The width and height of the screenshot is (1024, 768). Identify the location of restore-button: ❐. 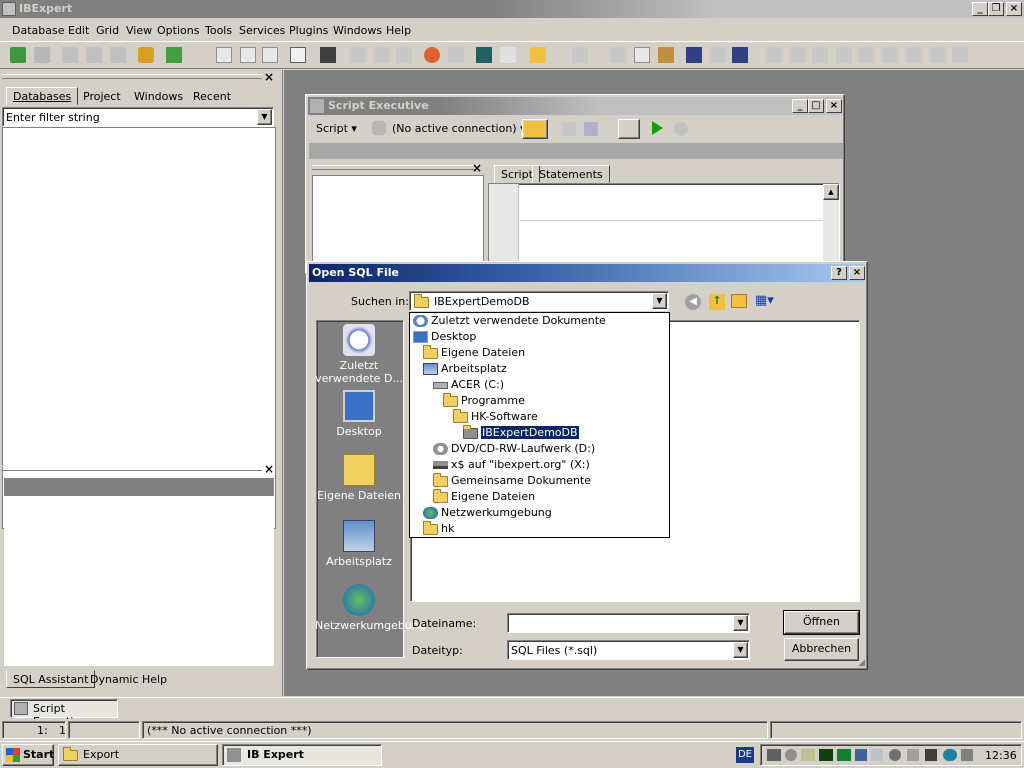
(996, 9).